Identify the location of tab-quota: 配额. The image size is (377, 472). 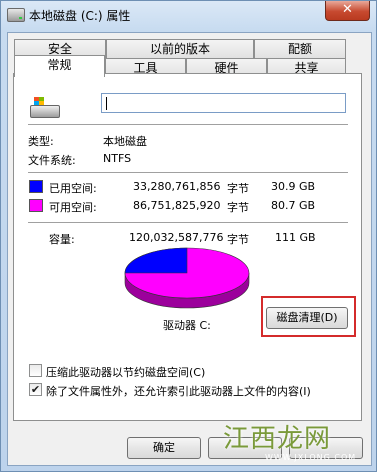
(300, 48).